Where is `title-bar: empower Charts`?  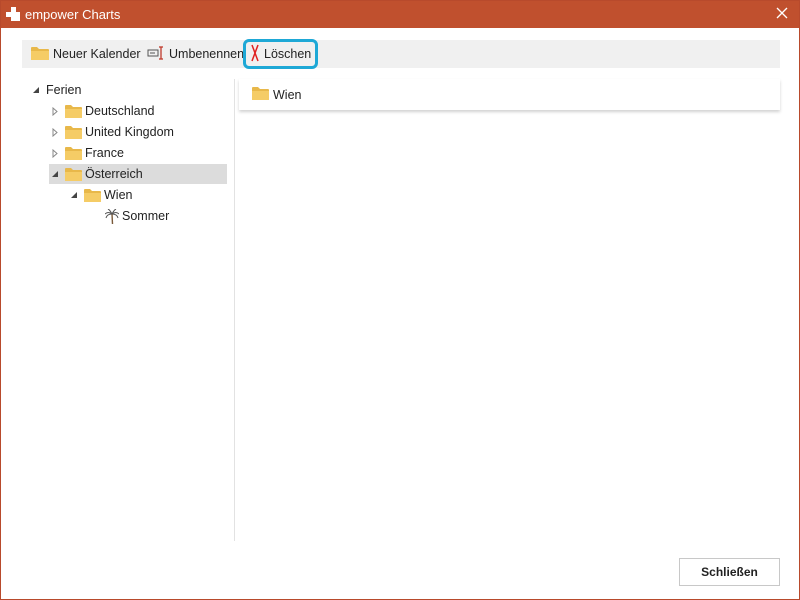
title-bar: empower Charts is located at coordinates (400, 14).